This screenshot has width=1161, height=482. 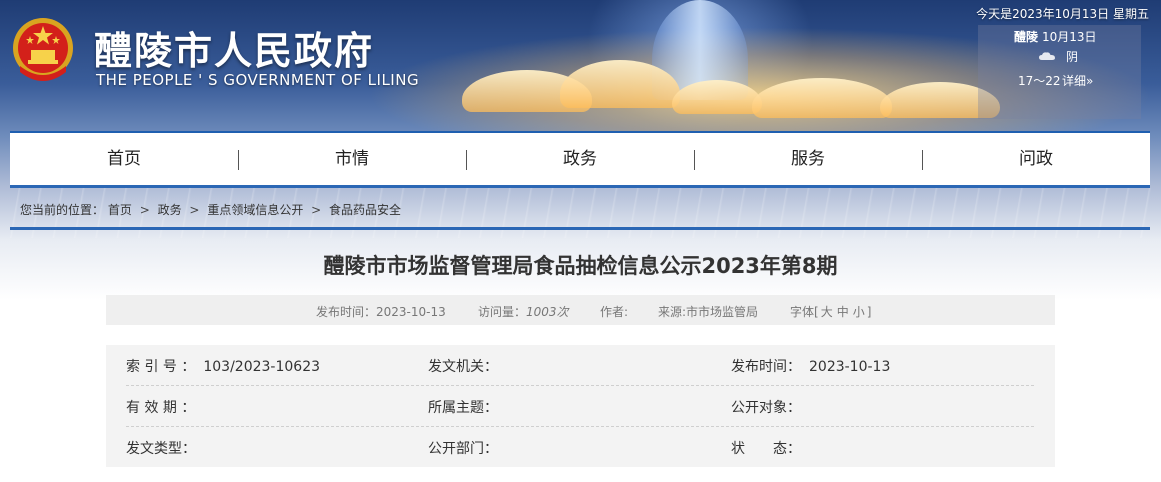 I want to click on info-date: 发布时间： 2023-10-13, so click(x=810, y=366).